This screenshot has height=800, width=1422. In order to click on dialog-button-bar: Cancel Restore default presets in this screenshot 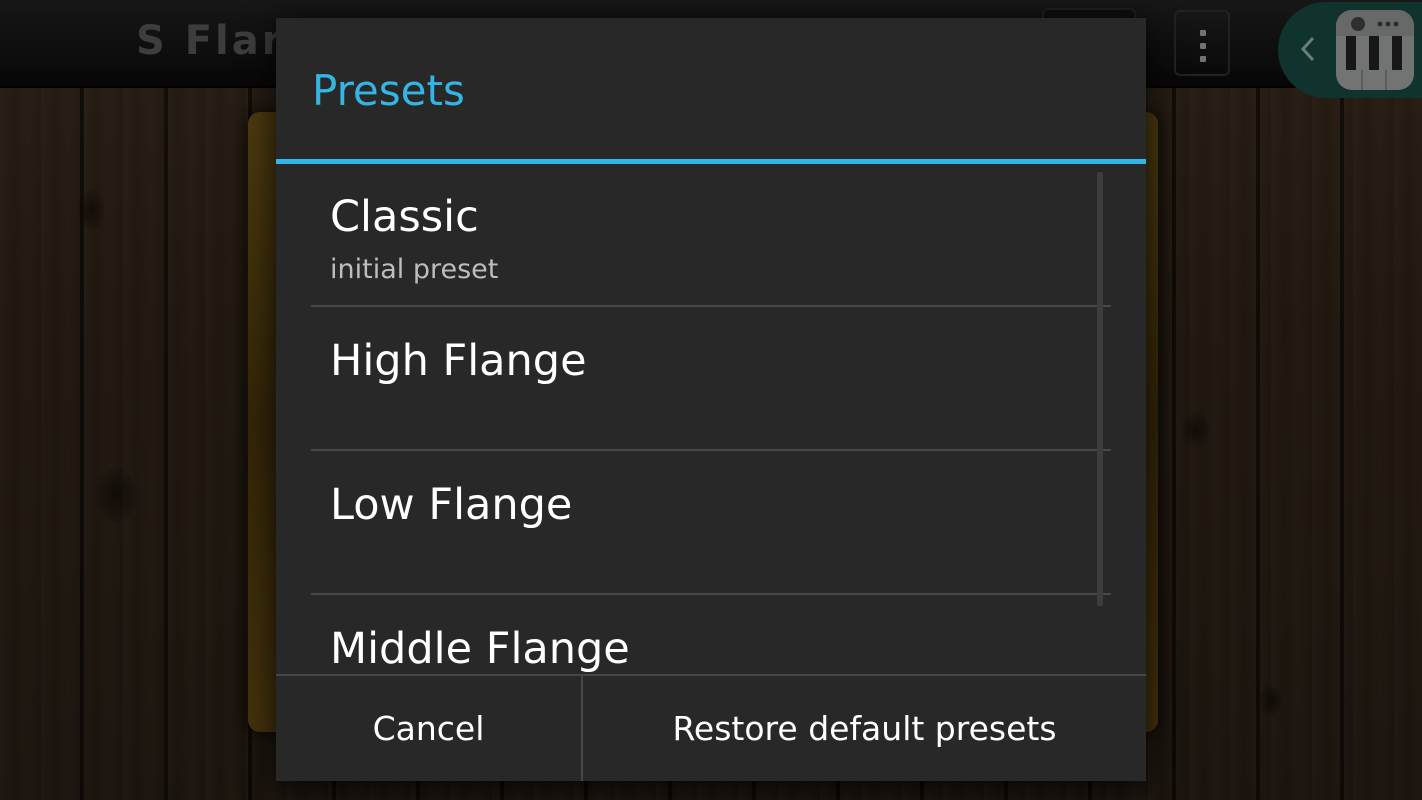, I will do `click(711, 727)`.